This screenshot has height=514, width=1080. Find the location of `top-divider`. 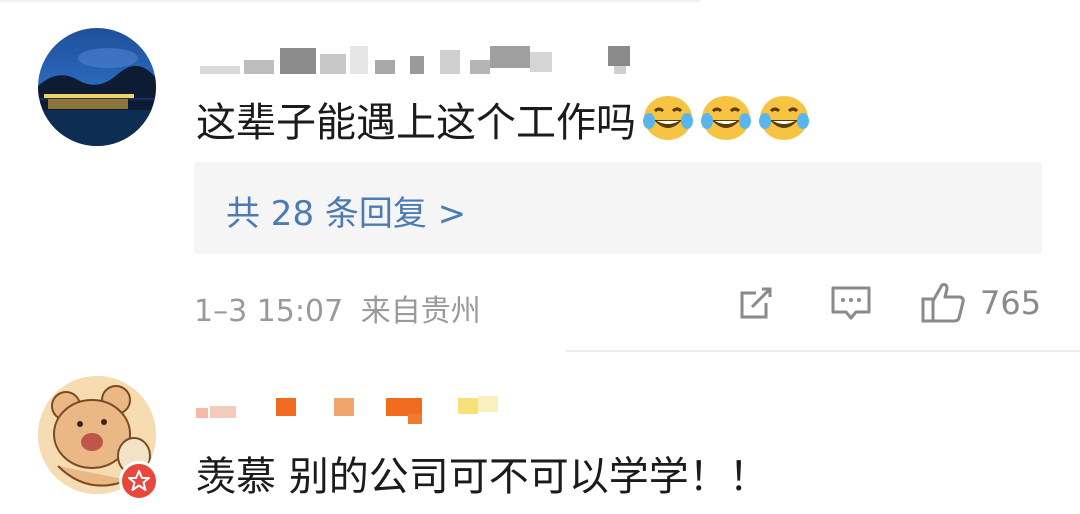

top-divider is located at coordinates (350, 1).